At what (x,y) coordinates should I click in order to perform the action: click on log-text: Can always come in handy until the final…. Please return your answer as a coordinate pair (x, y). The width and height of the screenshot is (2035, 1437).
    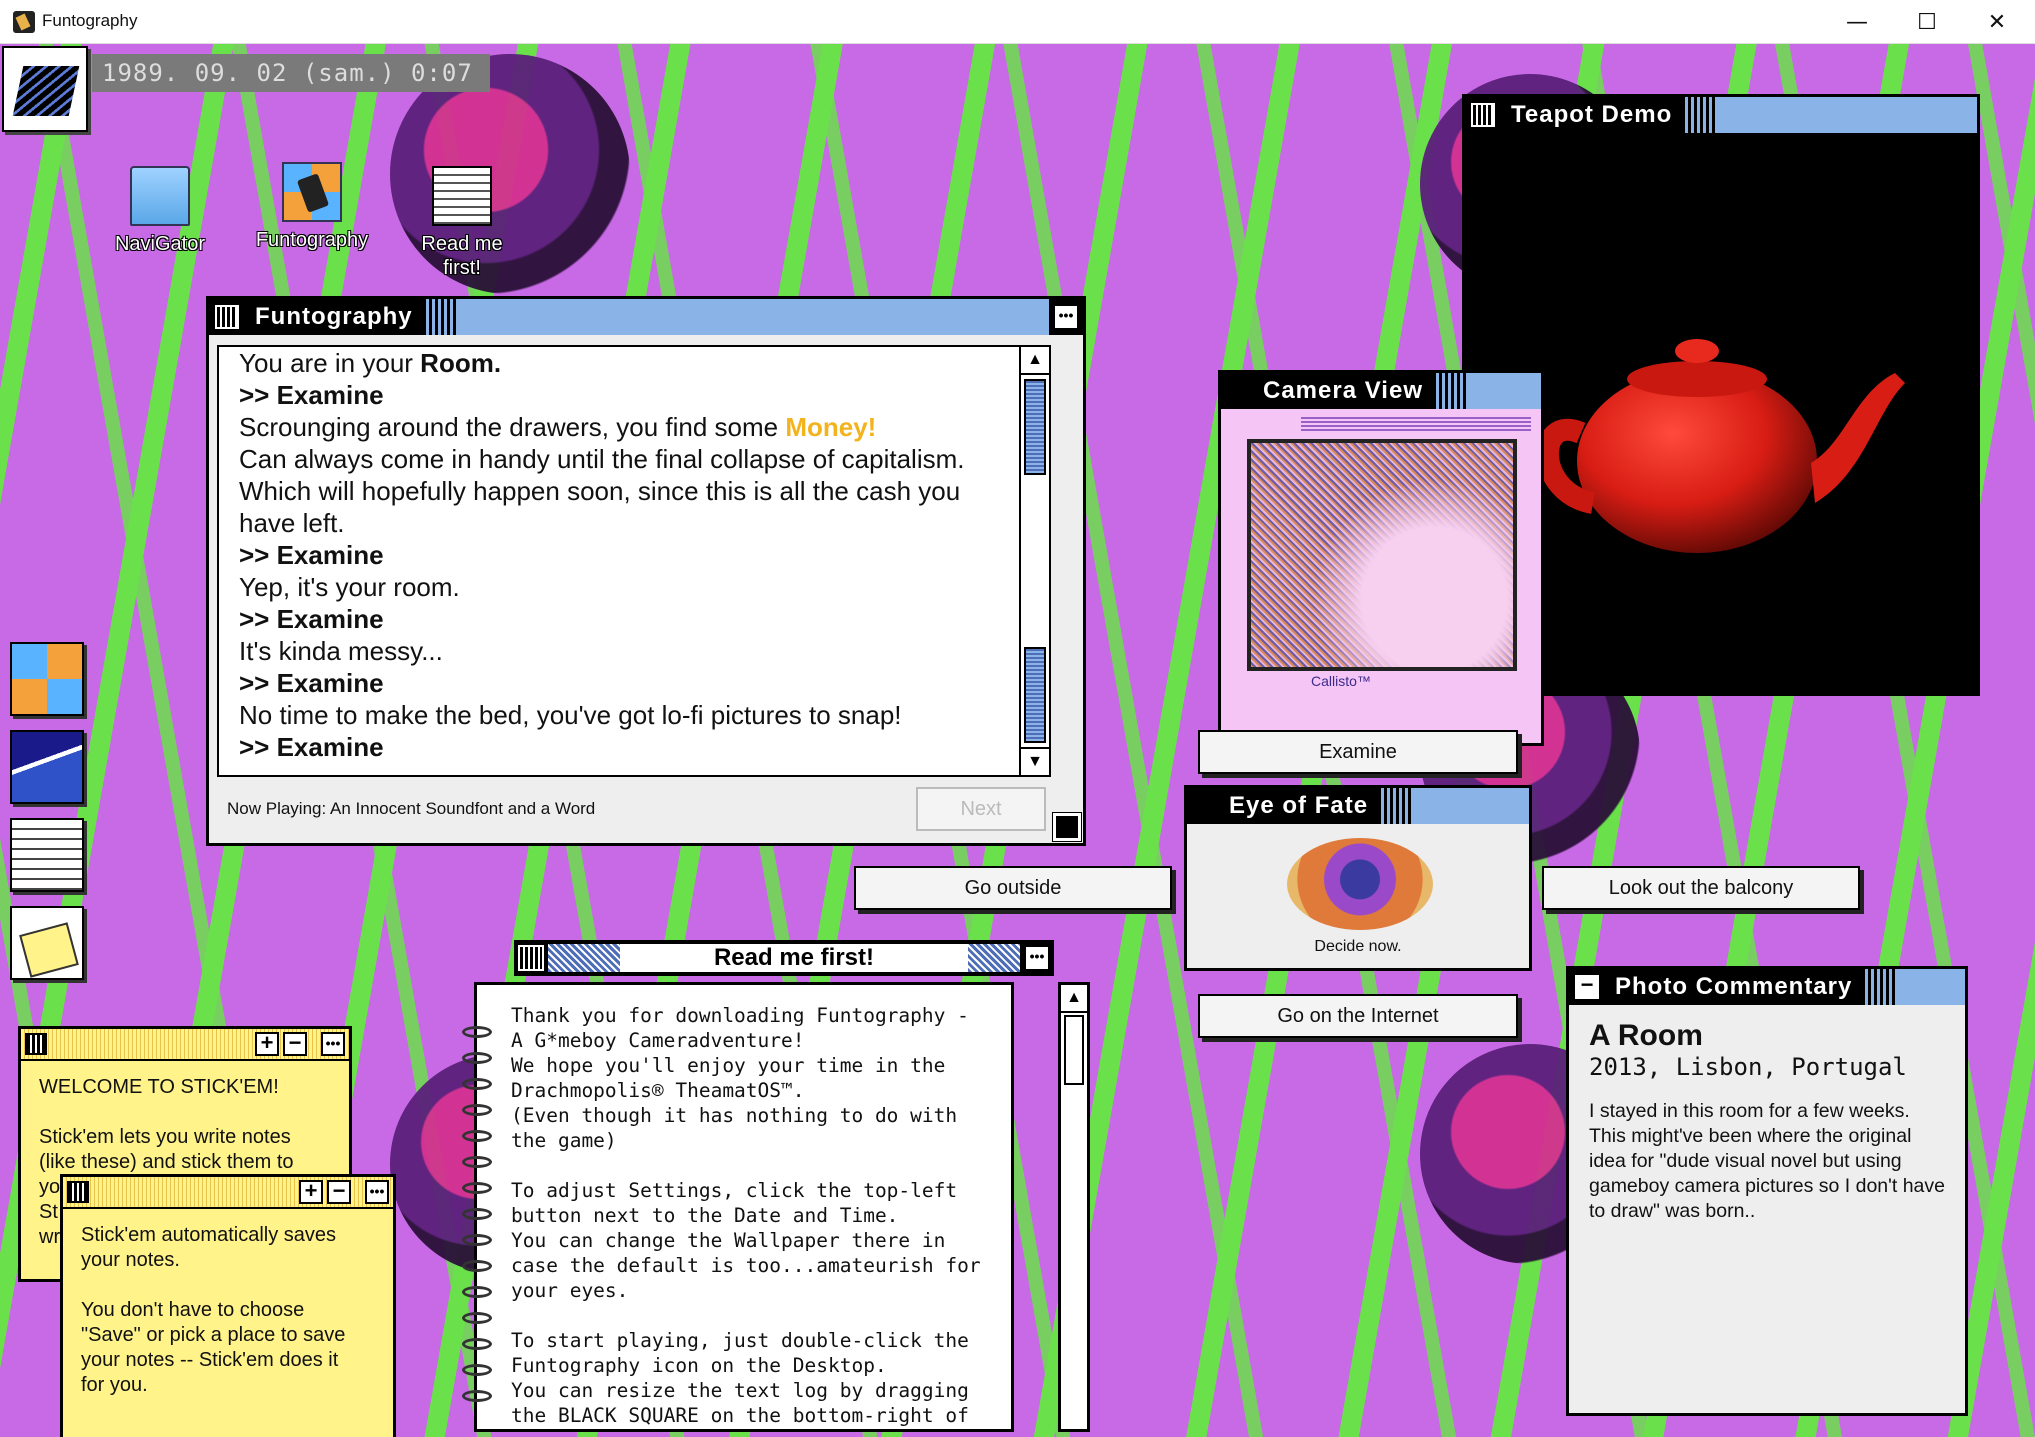
    Looking at the image, I should click on (602, 459).